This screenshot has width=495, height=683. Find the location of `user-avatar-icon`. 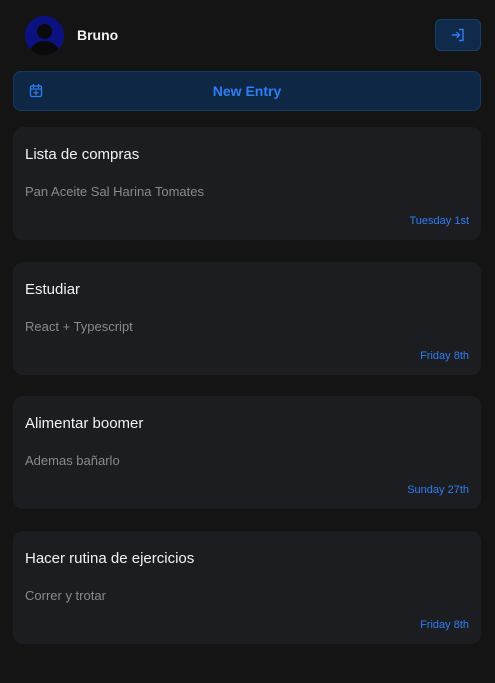

user-avatar-icon is located at coordinates (44, 35).